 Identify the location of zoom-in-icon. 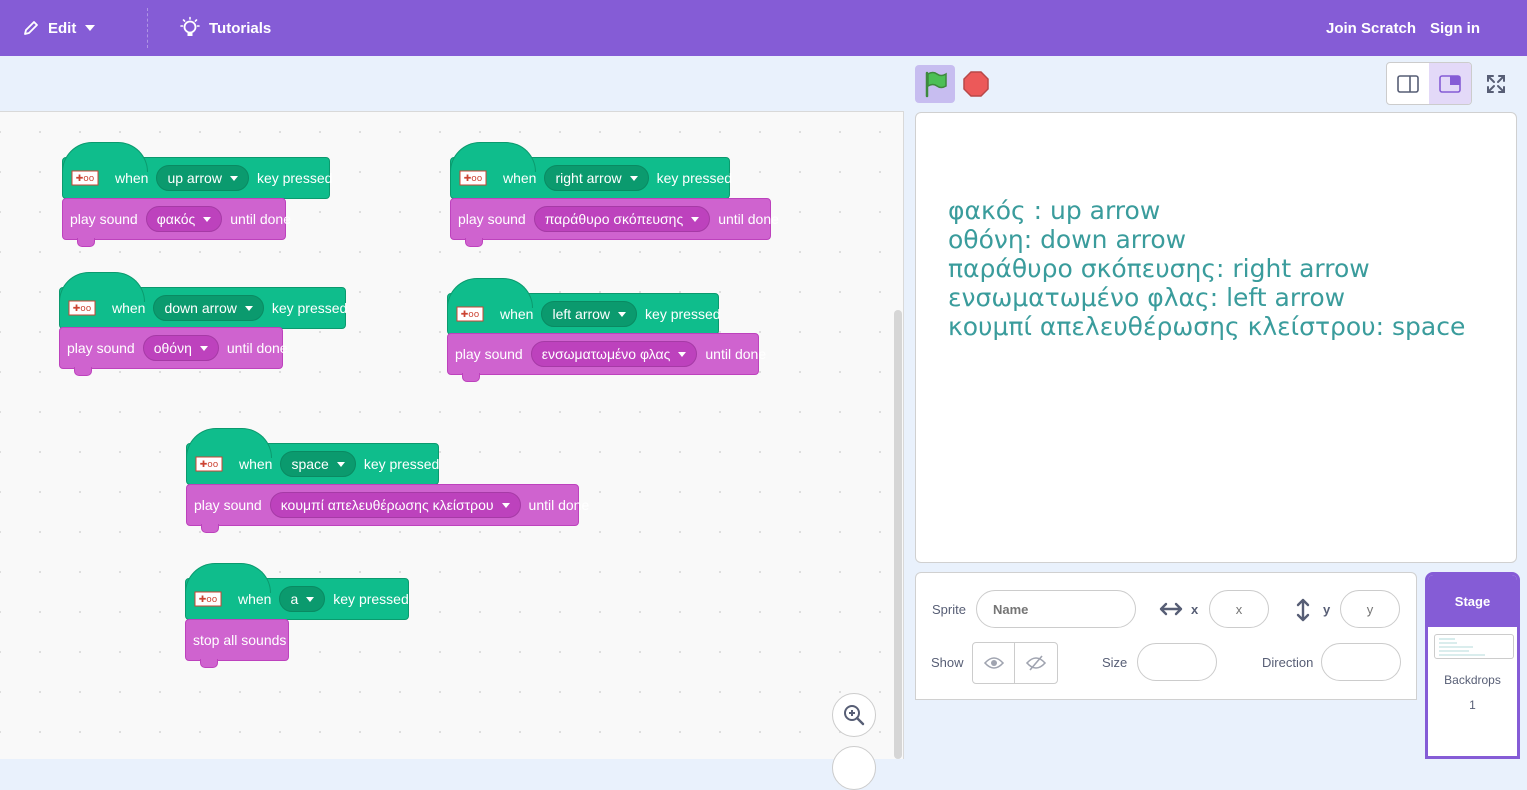
(854, 715).